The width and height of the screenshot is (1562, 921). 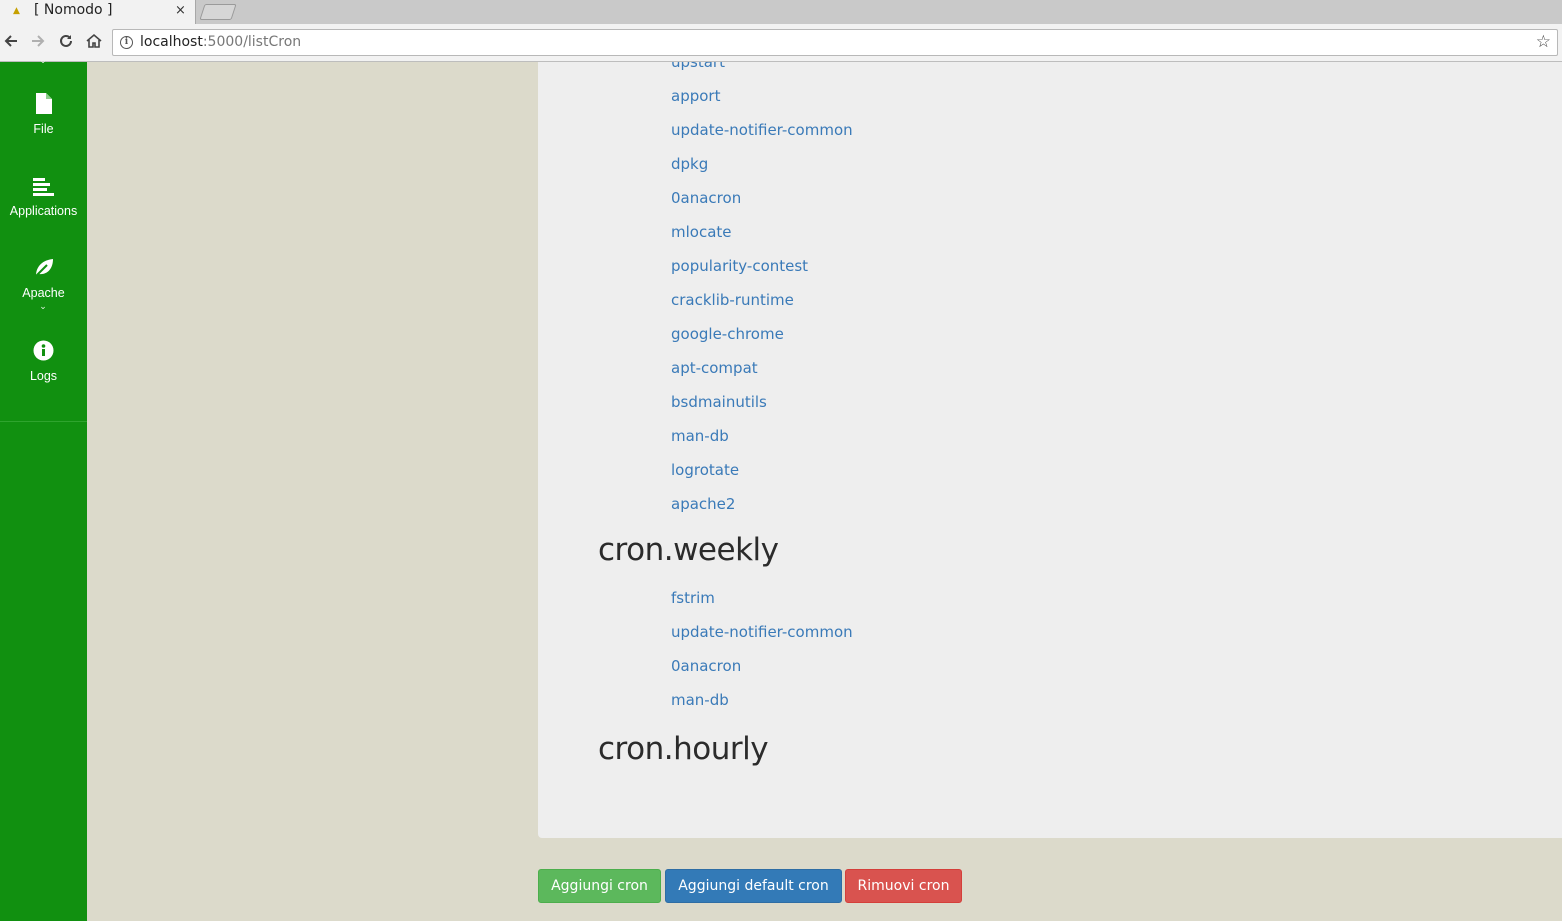 What do you see at coordinates (781, 12) in the screenshot?
I see `browser-tabstrip: ▲ [ Nomodo ] ×` at bounding box center [781, 12].